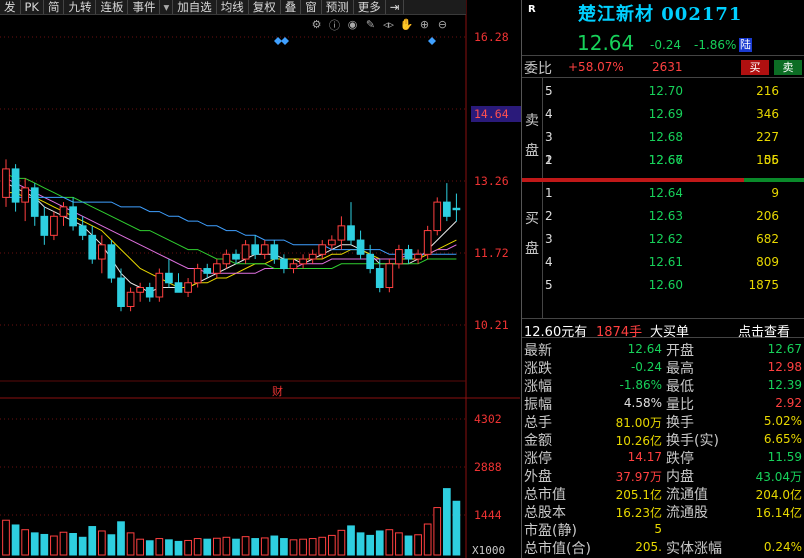 The height and width of the screenshot is (558, 804). What do you see at coordinates (673, 193) in the screenshot?
I see `bid-row: 1 12.64 9` at bounding box center [673, 193].